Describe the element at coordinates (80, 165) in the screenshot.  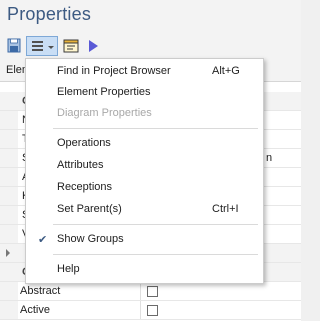
I see `menu-item-label: Attributes` at that location.